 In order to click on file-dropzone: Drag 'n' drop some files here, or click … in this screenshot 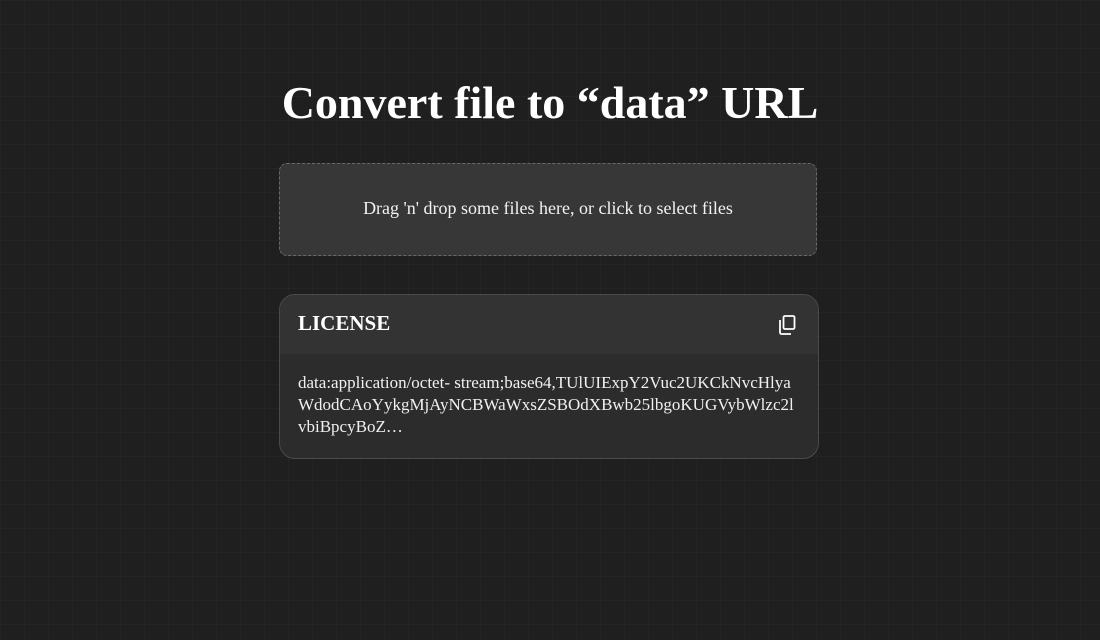, I will do `click(548, 209)`.